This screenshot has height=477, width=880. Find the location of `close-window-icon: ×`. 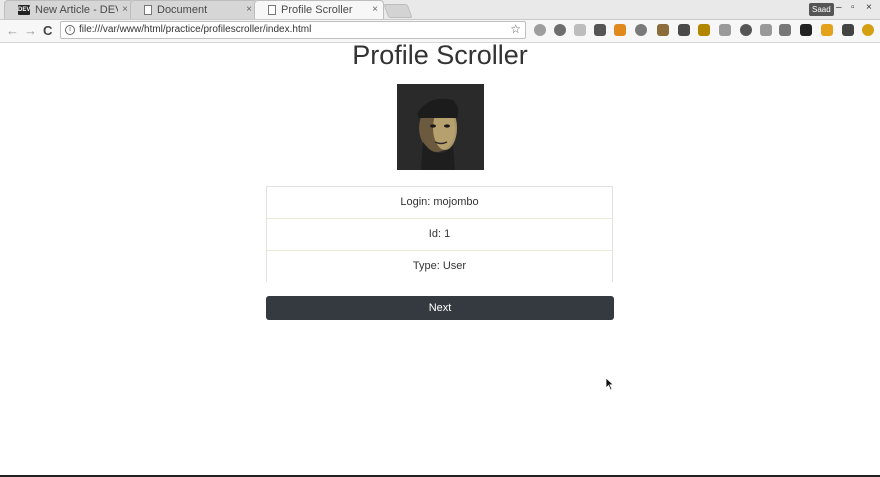

close-window-icon: × is located at coordinates (869, 7).